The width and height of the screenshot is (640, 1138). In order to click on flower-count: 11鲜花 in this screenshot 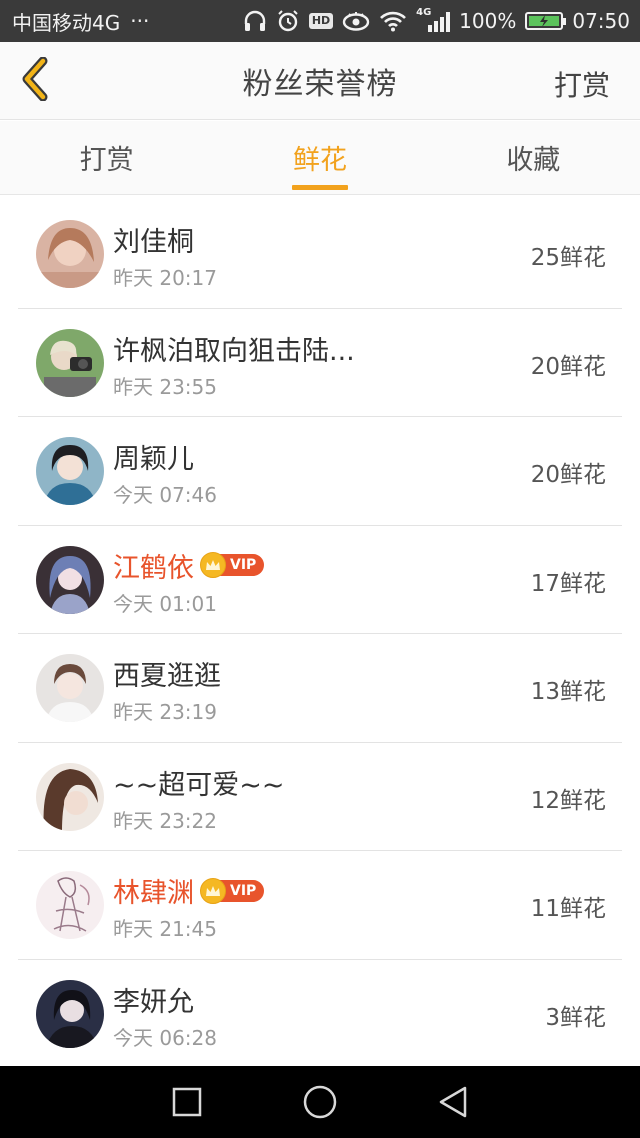, I will do `click(568, 909)`.